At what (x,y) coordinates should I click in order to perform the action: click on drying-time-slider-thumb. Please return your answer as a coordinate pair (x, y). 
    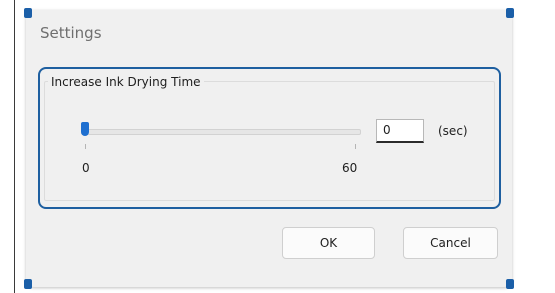
    Looking at the image, I should click on (85, 129).